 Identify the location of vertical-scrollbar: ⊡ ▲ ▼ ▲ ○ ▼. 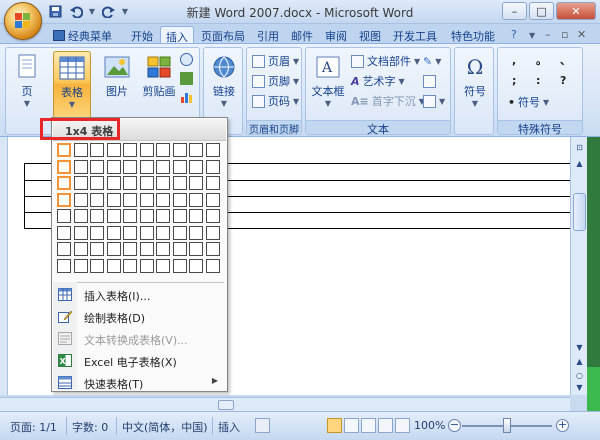
(578, 266).